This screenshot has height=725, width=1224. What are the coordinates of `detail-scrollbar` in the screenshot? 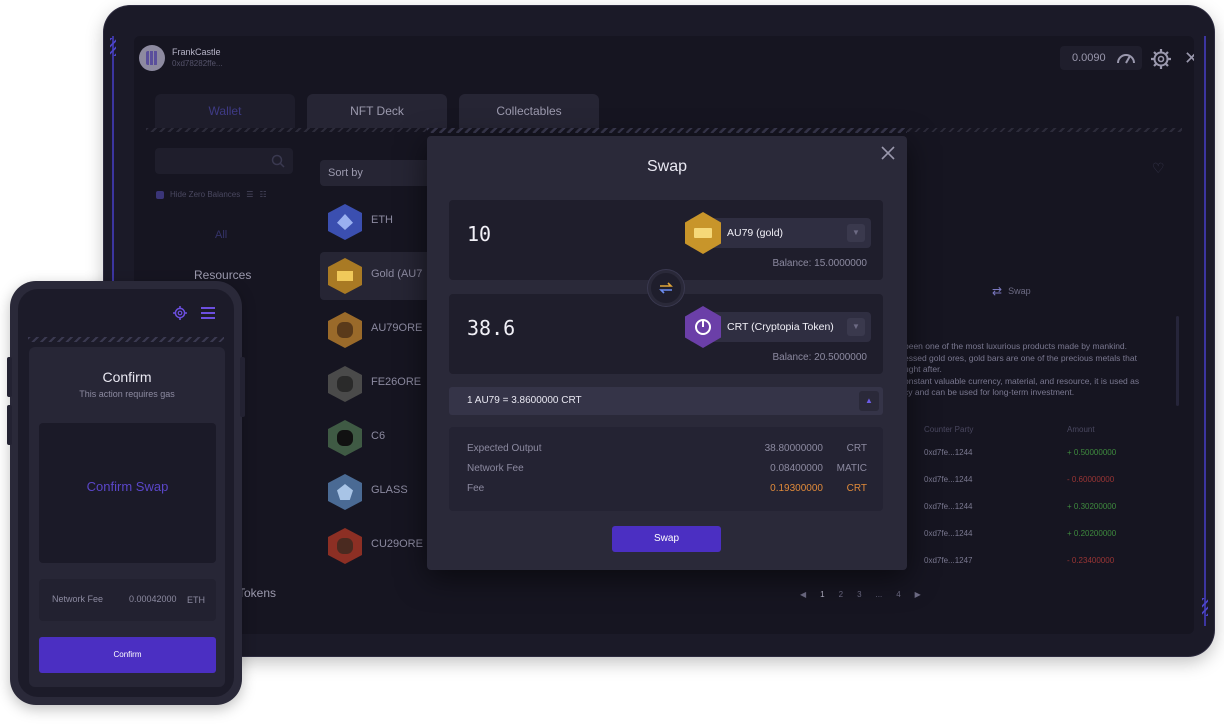 It's located at (1177, 361).